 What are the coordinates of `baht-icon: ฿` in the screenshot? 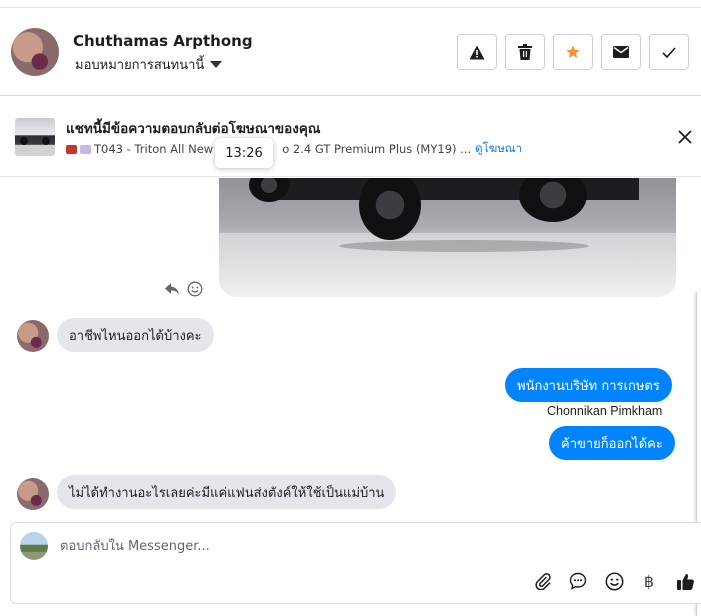 It's located at (649, 581).